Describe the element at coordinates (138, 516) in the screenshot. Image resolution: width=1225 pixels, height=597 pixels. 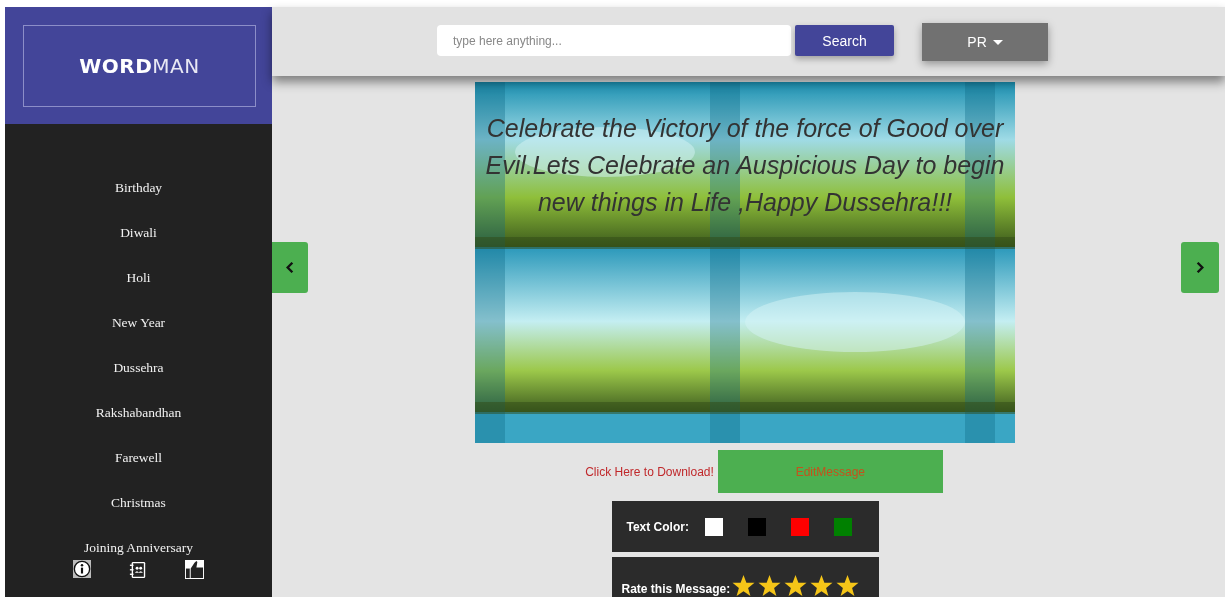
I see `sidebar-item: Christmas` at that location.